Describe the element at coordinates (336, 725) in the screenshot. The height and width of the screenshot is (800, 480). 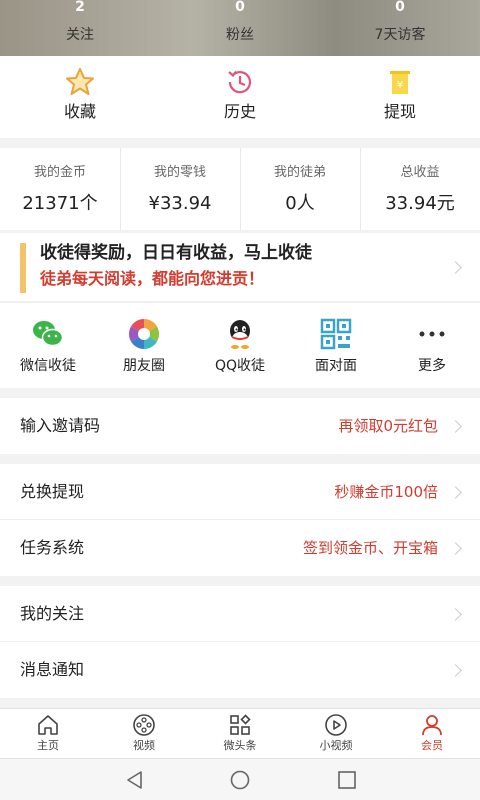
I see `play-icon` at that location.